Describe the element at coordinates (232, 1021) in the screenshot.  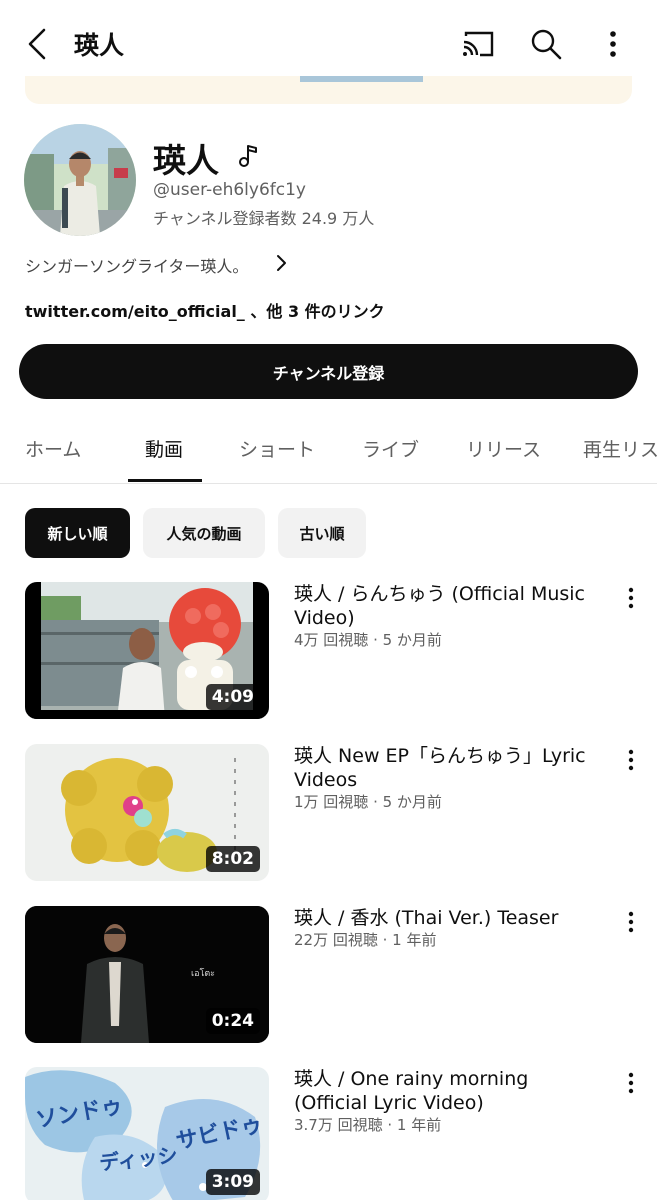
I see `video-duration: 0:24` at that location.